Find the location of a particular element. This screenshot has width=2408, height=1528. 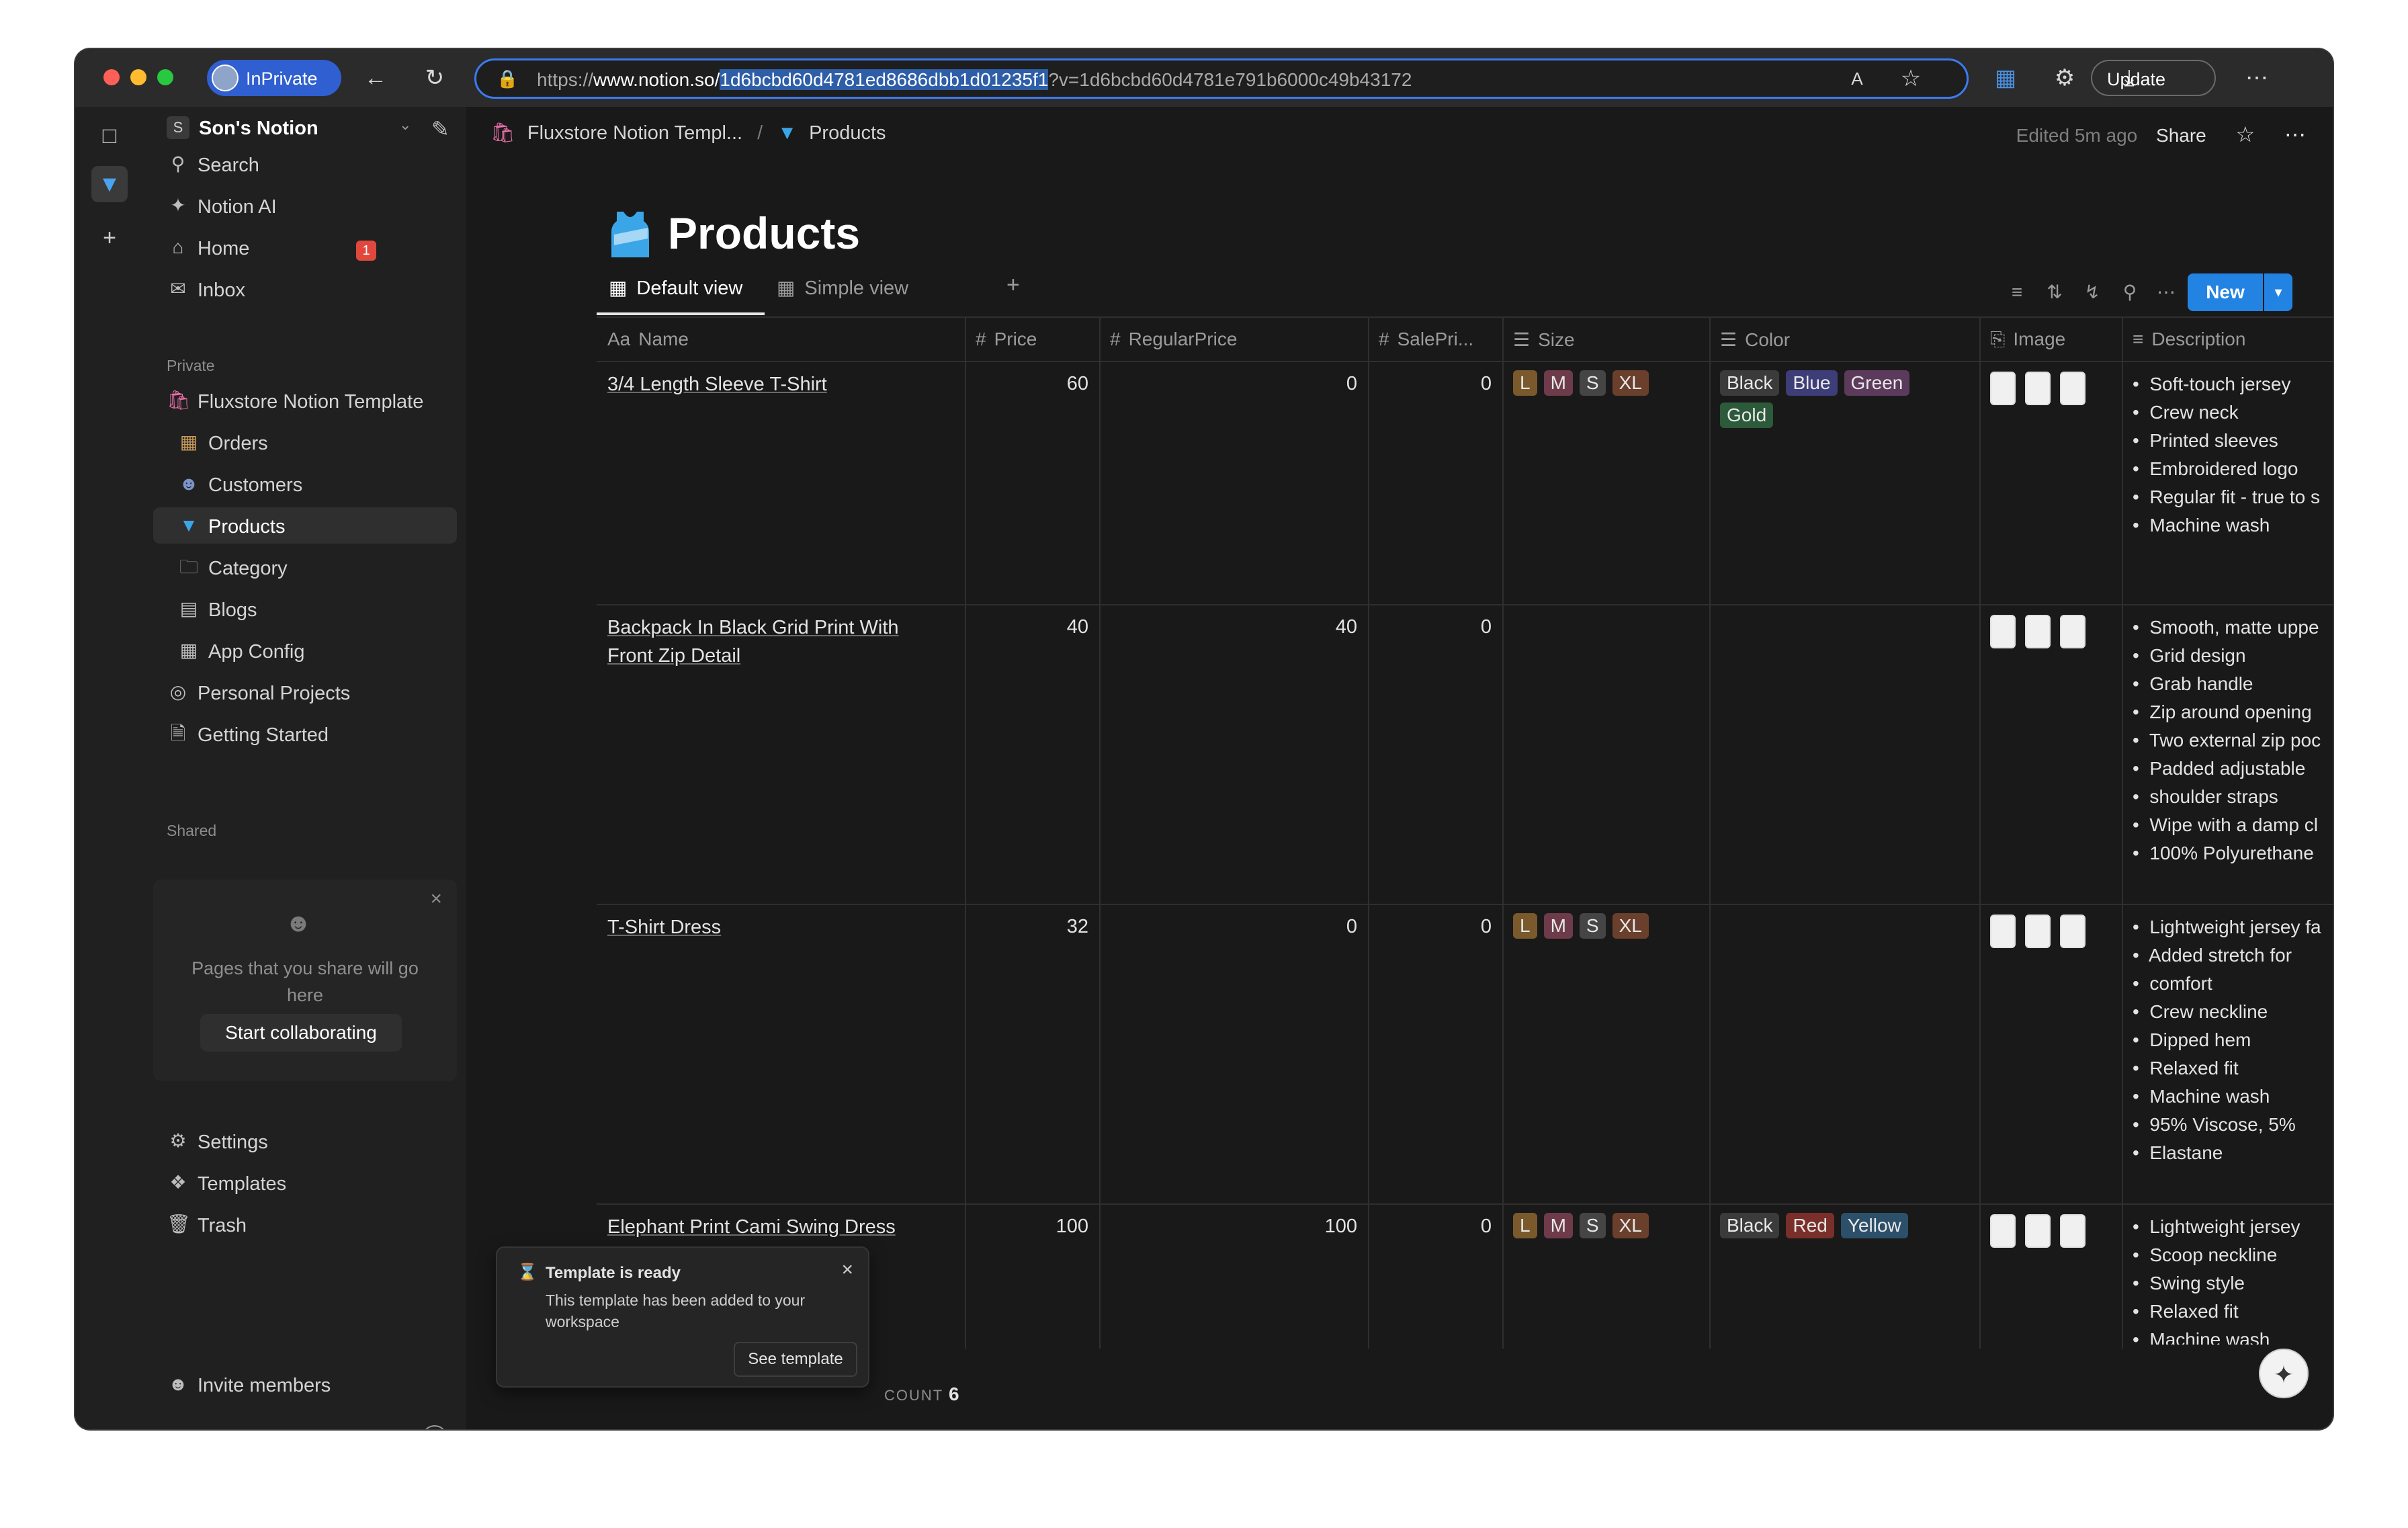

filter-icon: ≡ is located at coordinates (2017, 293).